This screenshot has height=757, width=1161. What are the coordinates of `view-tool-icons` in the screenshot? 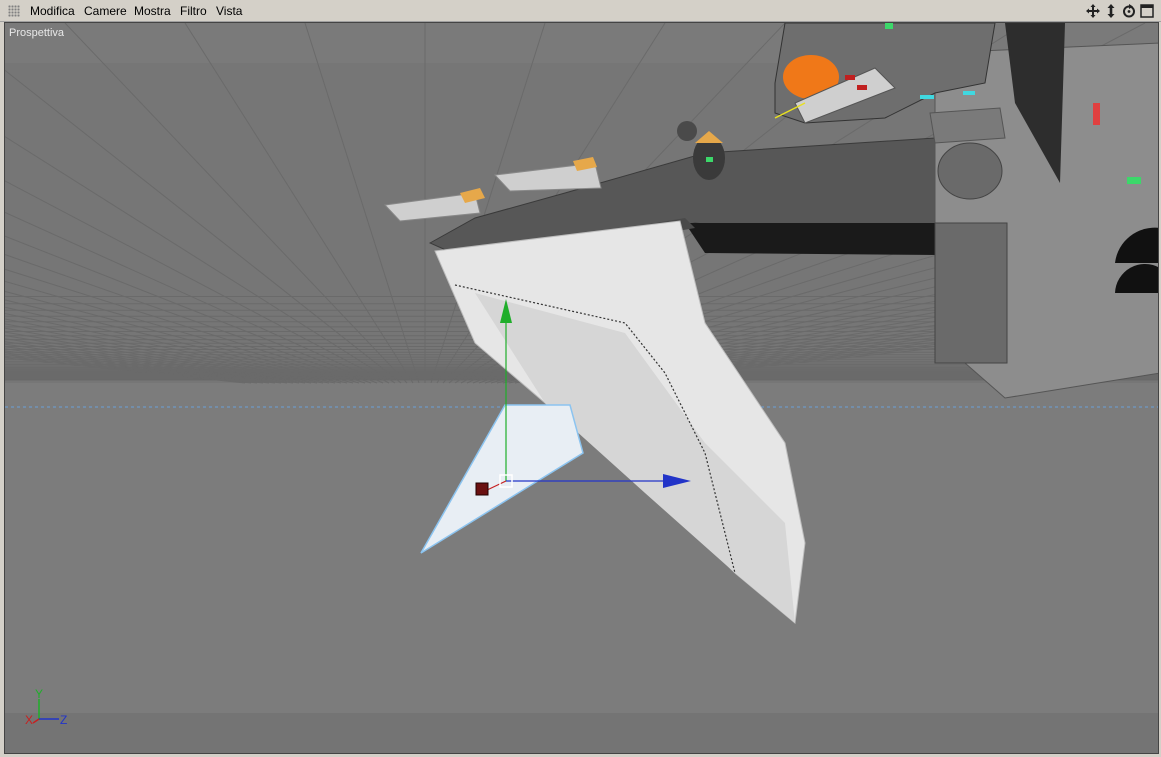 It's located at (1120, 11).